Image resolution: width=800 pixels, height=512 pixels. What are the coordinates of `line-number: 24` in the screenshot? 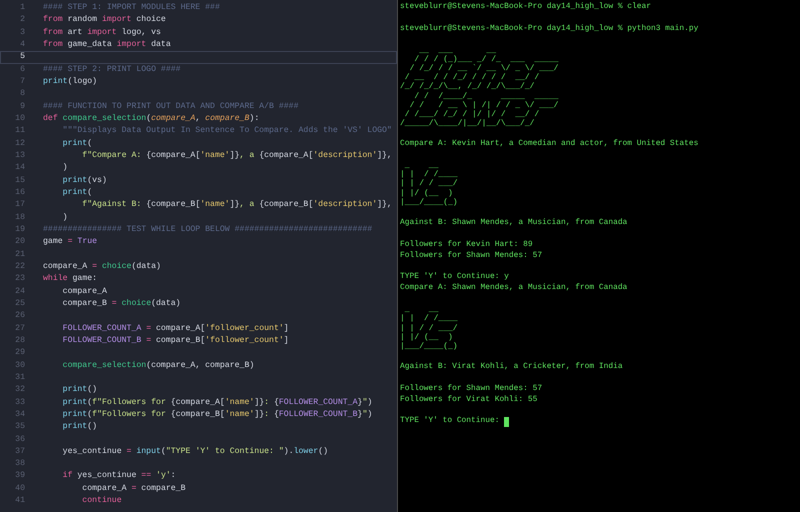 It's located at (19, 292).